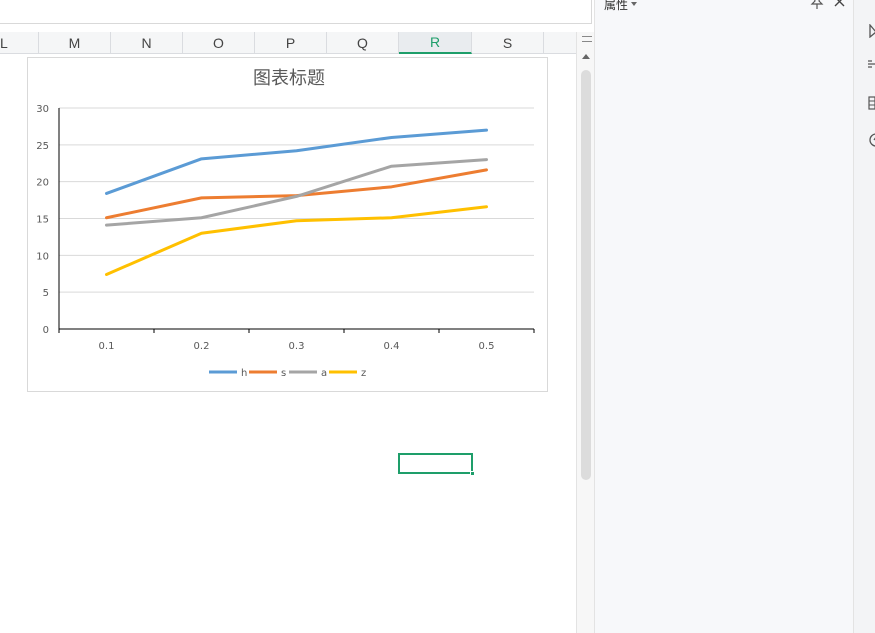 The width and height of the screenshot is (875, 633). I want to click on close-icon, so click(840, 4).